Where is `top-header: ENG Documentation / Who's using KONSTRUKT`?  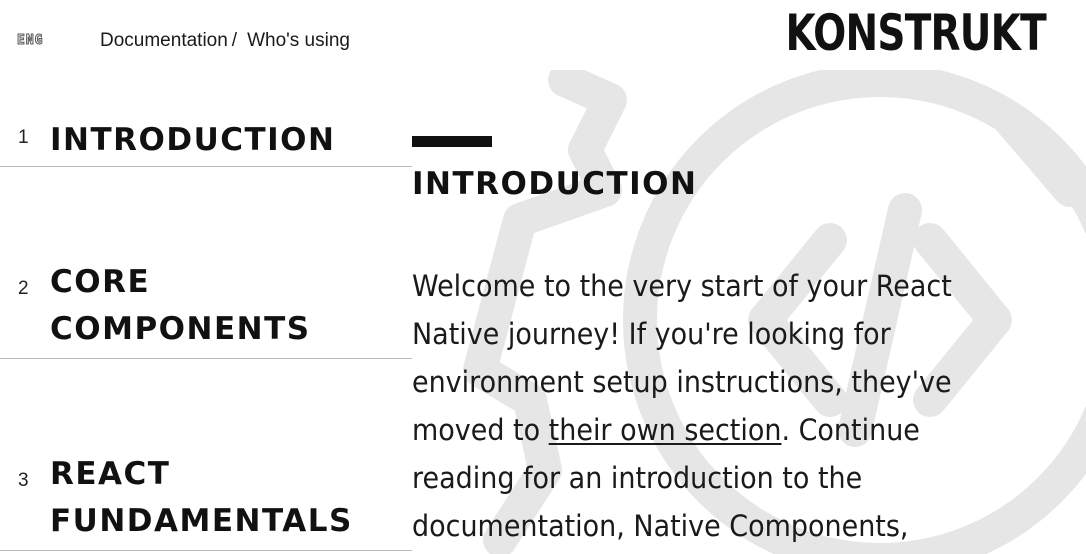
top-header: ENG Documentation / Who's using KONSTRUKT is located at coordinates (543, 40).